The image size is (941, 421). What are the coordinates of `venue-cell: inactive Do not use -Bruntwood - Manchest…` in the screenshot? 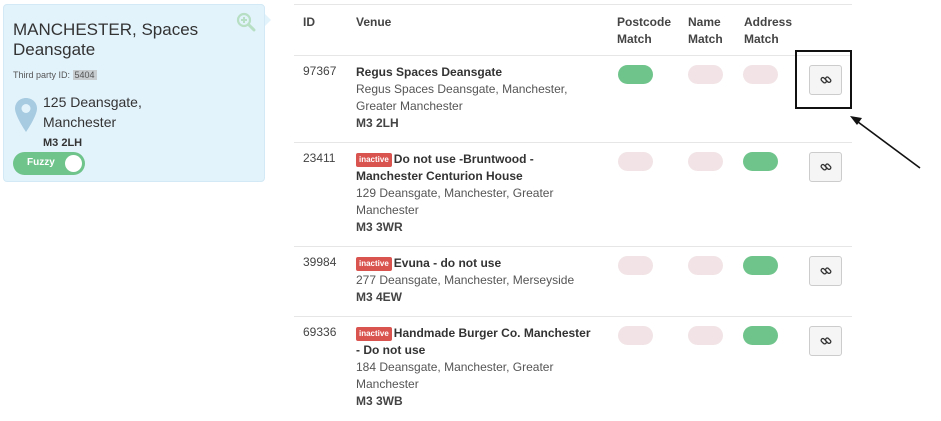 It's located at (481, 193).